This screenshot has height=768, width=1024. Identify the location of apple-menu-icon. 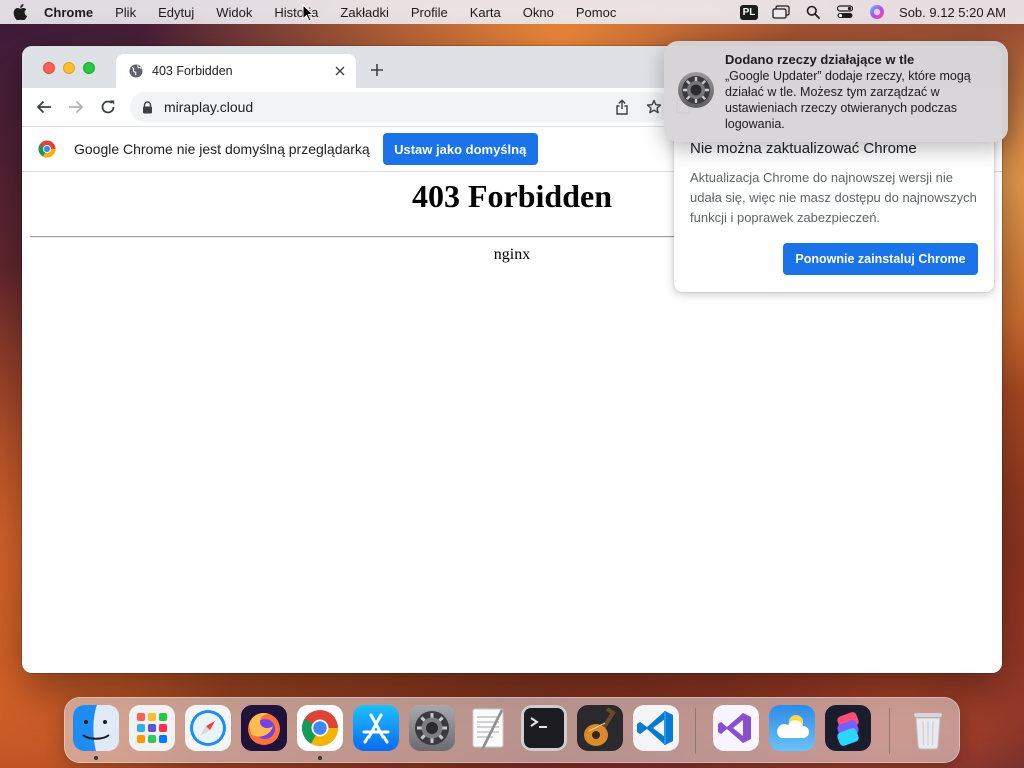
(20, 12).